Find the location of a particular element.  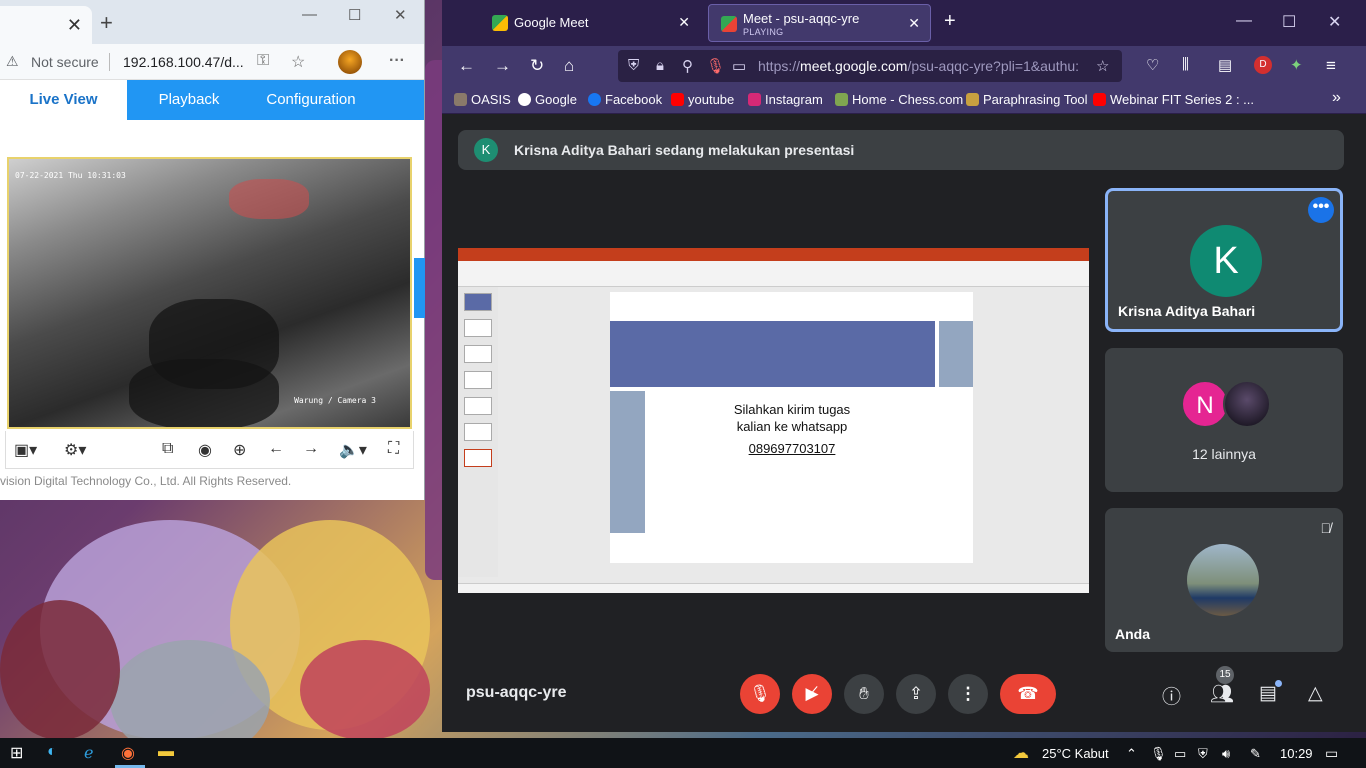

extension-icon: ✦ is located at coordinates (1296, 65).